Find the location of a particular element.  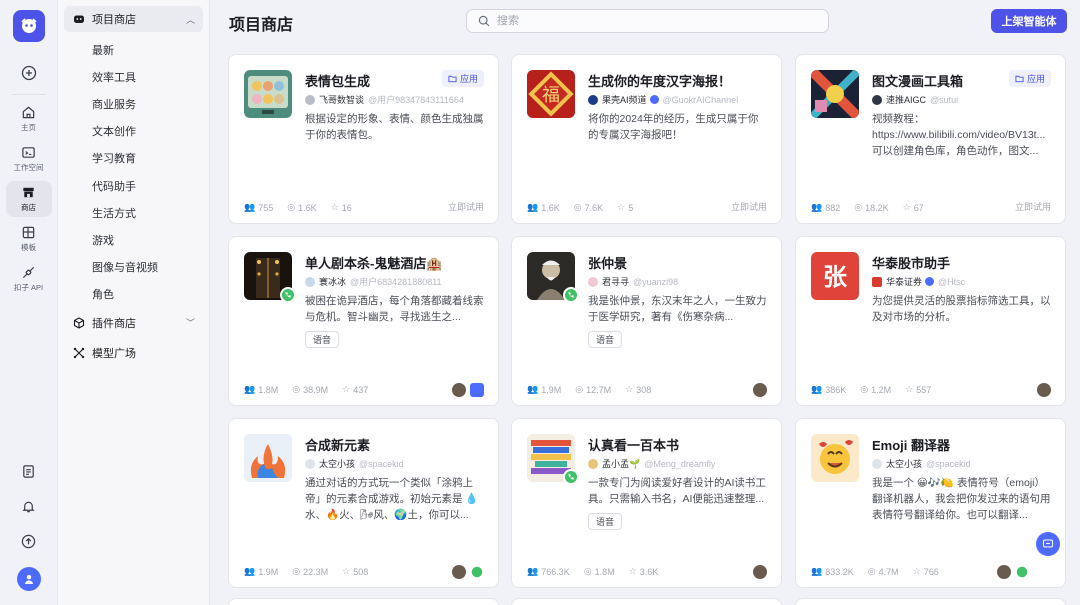

sidebar-item-games: 游戏 is located at coordinates (133, 239).